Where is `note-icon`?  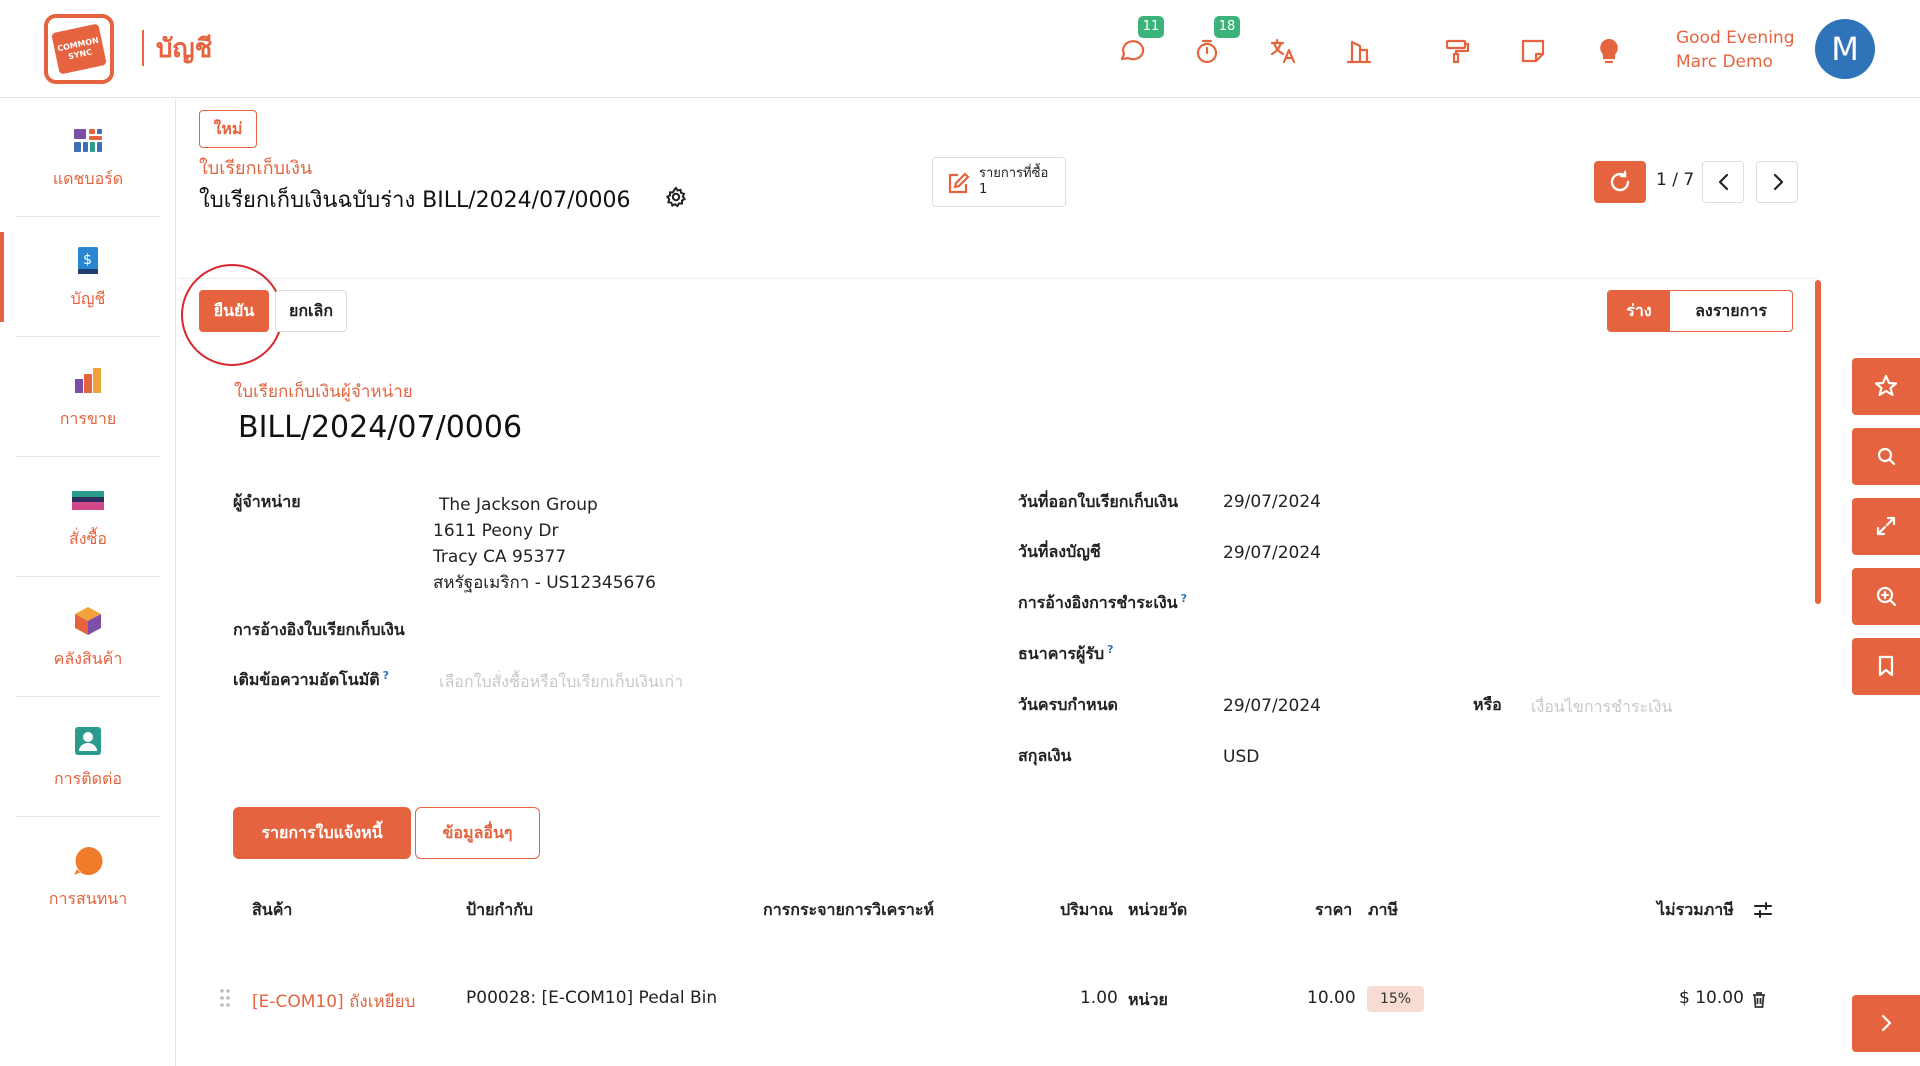 note-icon is located at coordinates (1533, 51).